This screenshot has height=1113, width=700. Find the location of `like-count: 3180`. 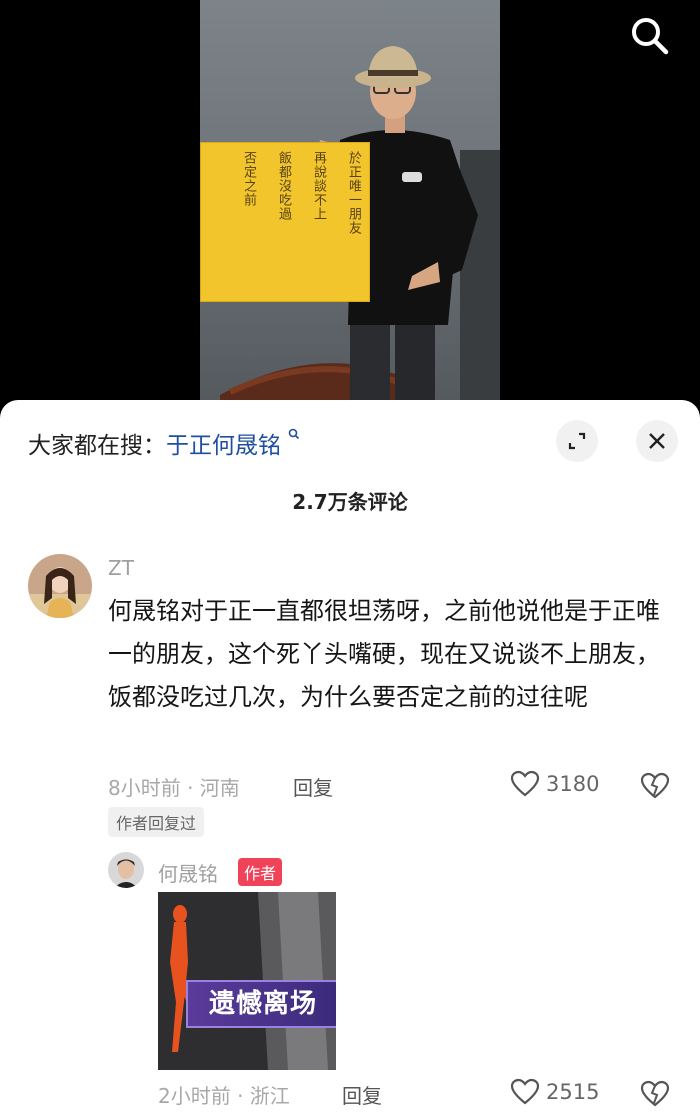

like-count: 3180 is located at coordinates (573, 784).